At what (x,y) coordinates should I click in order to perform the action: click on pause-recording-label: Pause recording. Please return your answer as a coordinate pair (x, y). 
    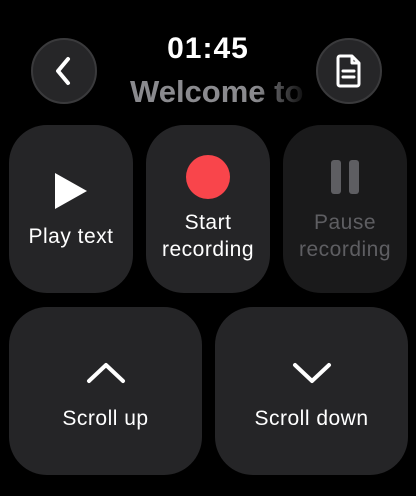
    Looking at the image, I should click on (345, 236).